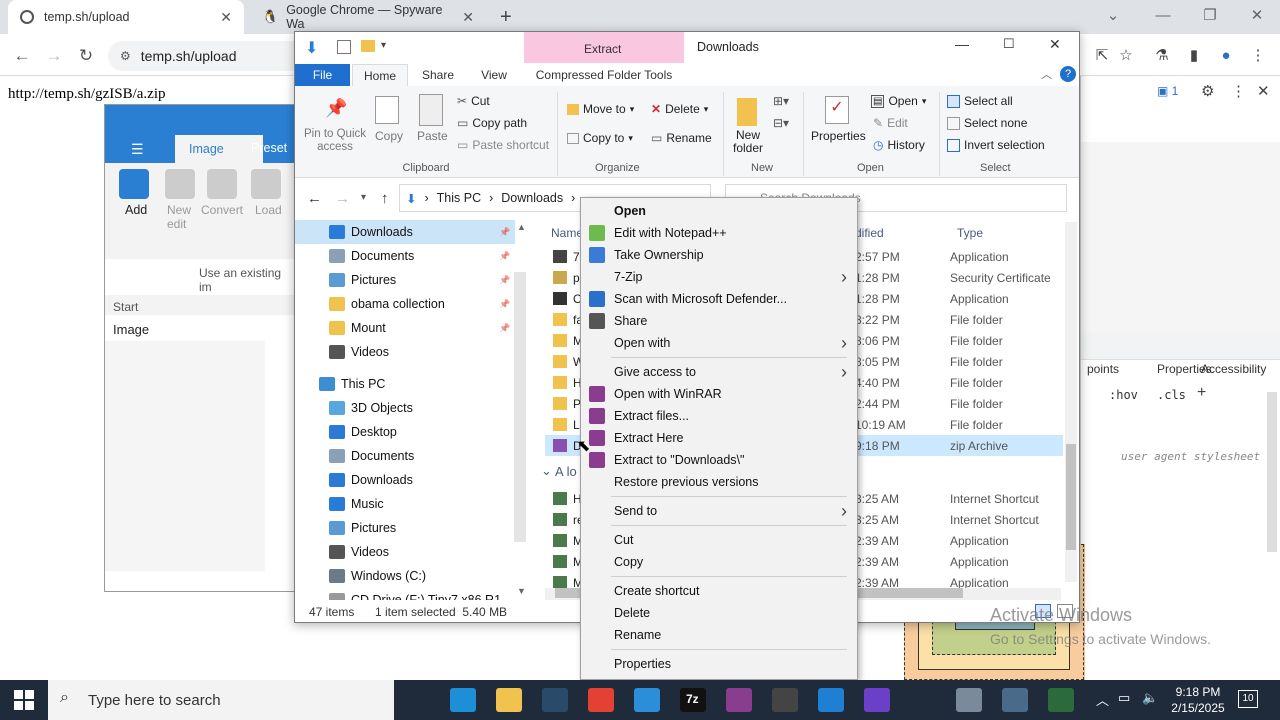 The width and height of the screenshot is (1280, 720). I want to click on edge-icon, so click(463, 700).